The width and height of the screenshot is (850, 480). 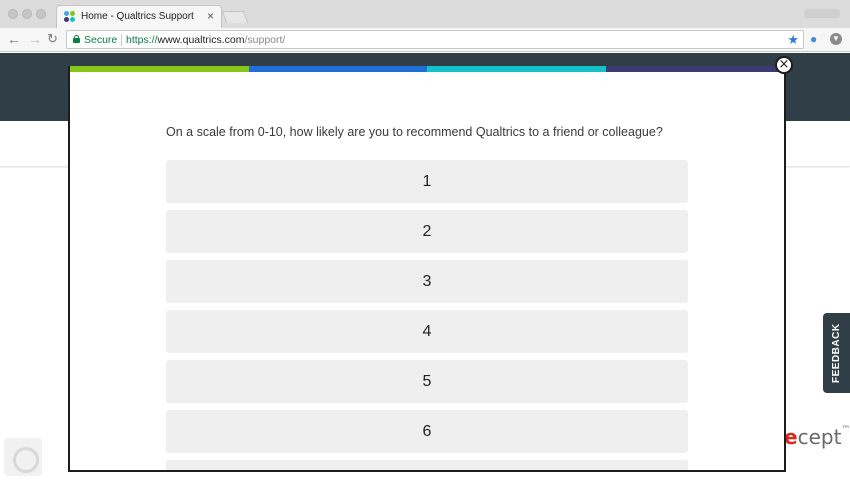 What do you see at coordinates (70, 17) in the screenshot?
I see `qualtrics-favicon-icon` at bounding box center [70, 17].